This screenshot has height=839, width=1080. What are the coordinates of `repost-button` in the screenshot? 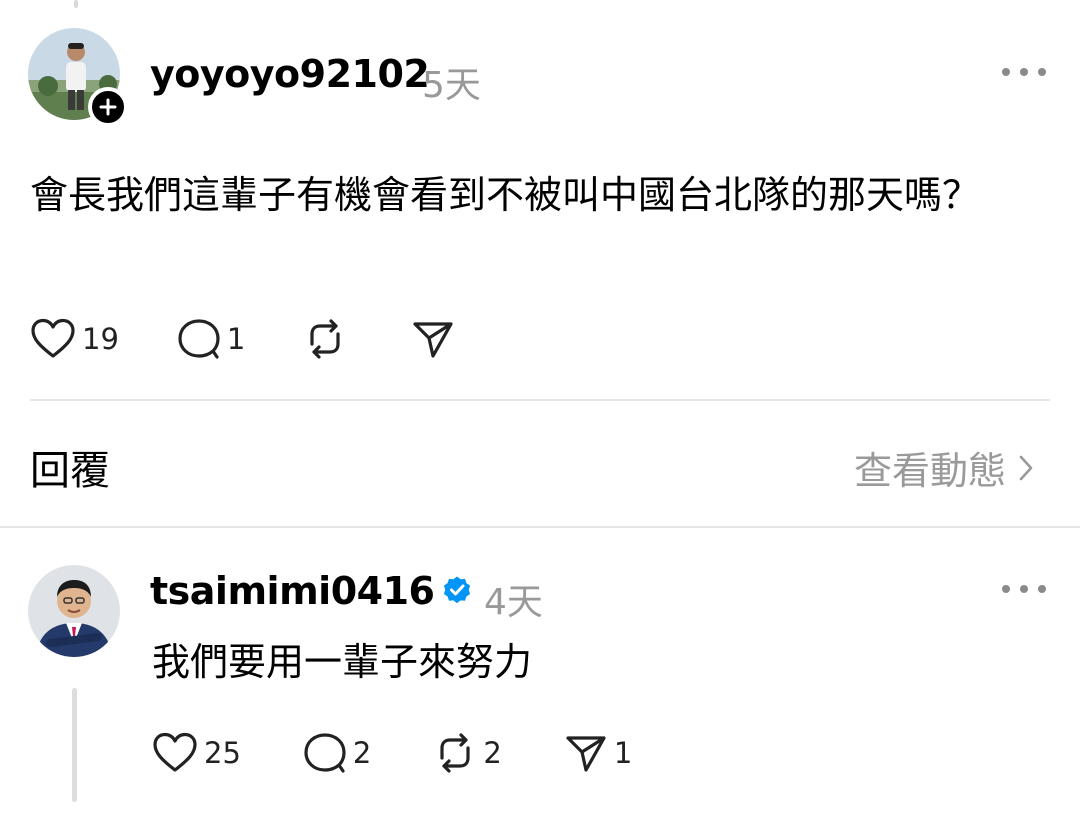 It's located at (328, 339).